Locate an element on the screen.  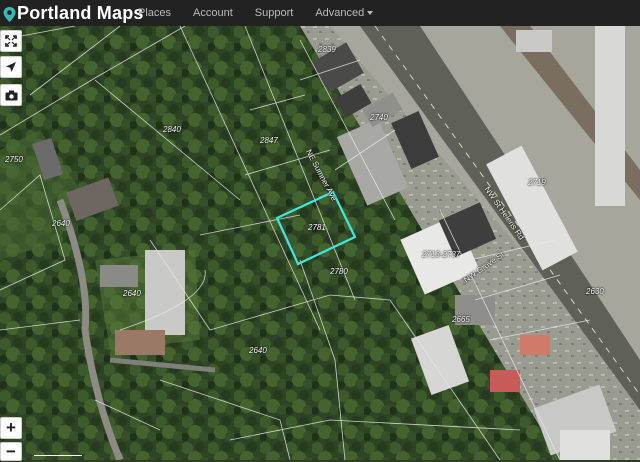
locate-button is located at coordinates (11, 67).